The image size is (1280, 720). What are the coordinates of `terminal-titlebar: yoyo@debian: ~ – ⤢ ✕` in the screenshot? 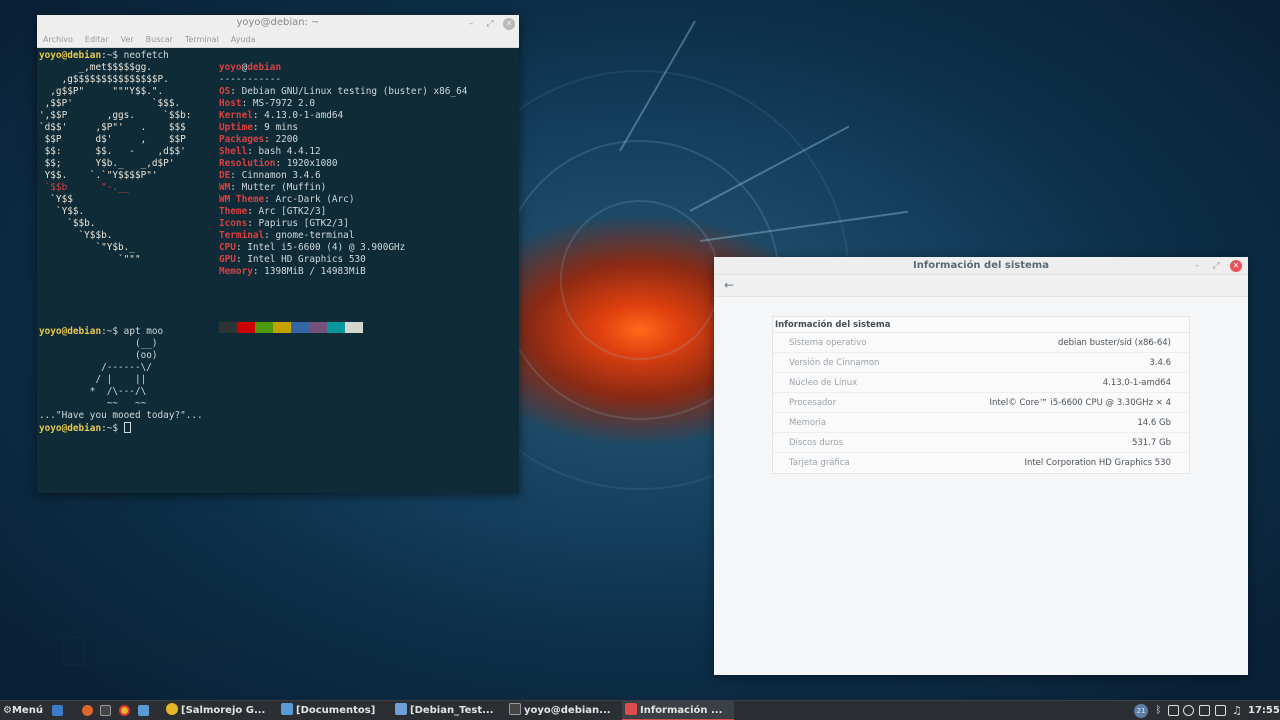 It's located at (278, 24).